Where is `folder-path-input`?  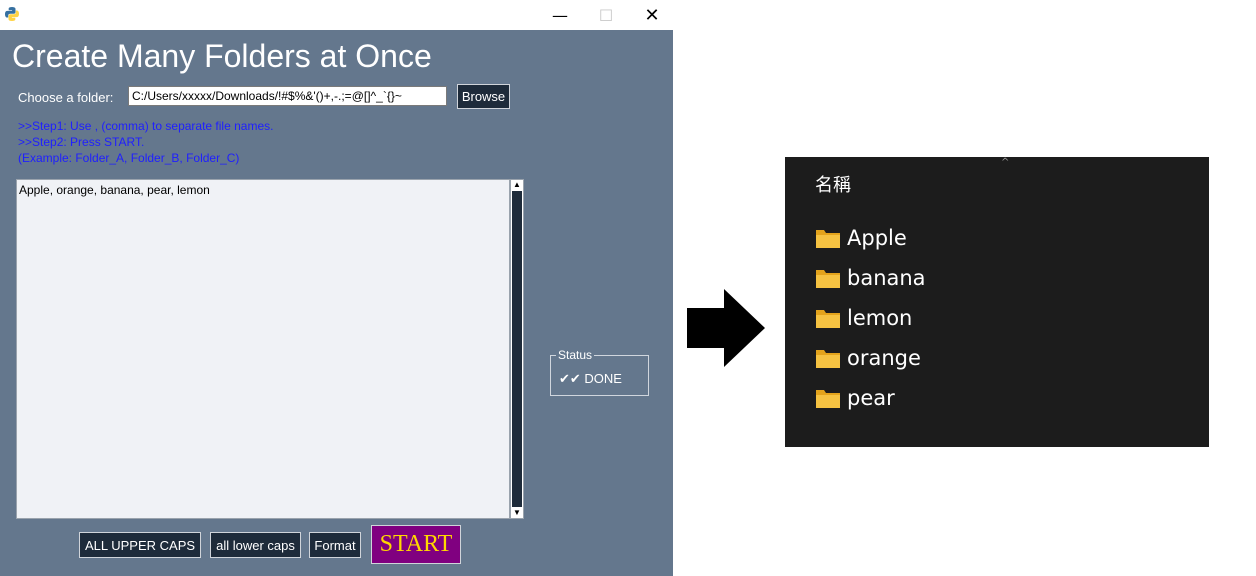
folder-path-input is located at coordinates (287, 96).